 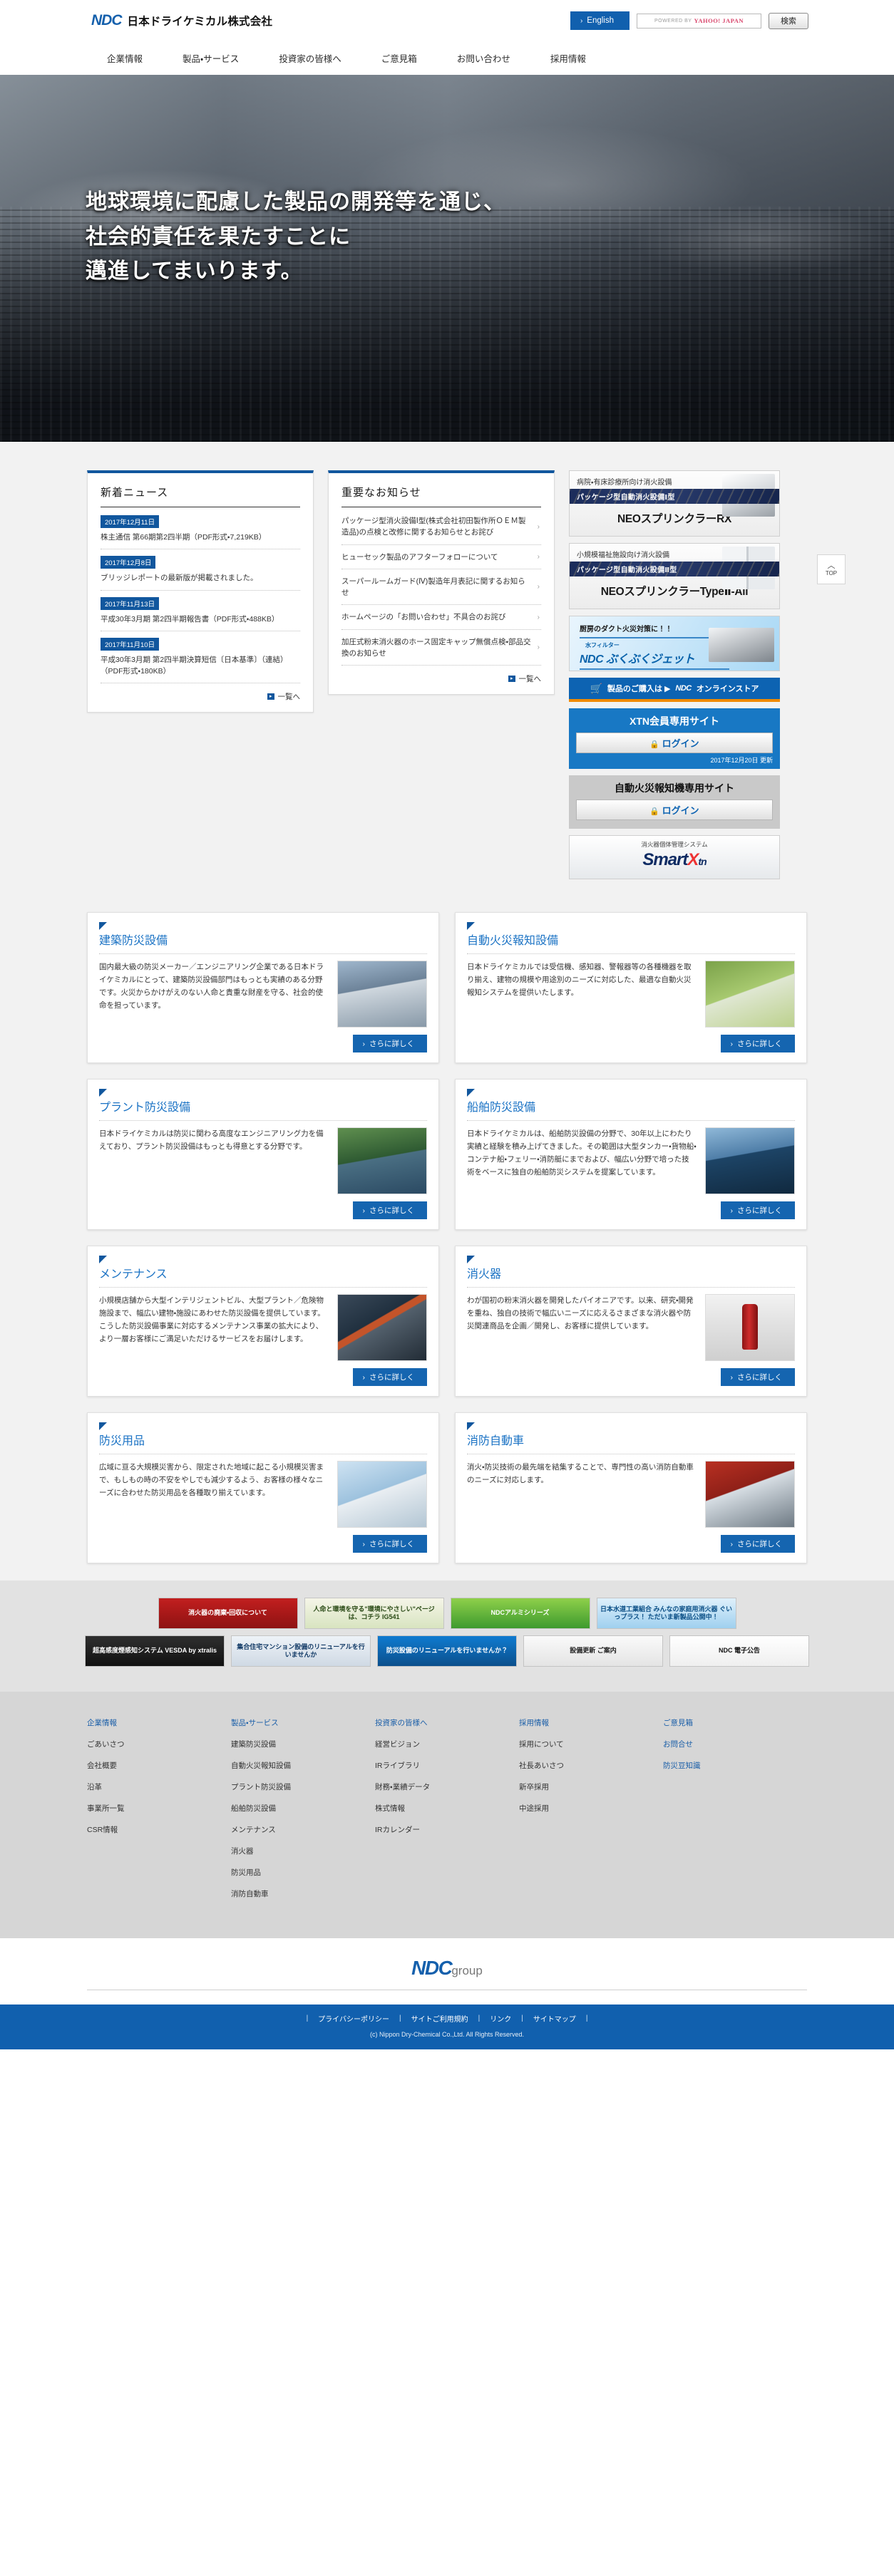 I want to click on footer-terms-of-use: サイトご利用規約, so click(x=439, y=2019).